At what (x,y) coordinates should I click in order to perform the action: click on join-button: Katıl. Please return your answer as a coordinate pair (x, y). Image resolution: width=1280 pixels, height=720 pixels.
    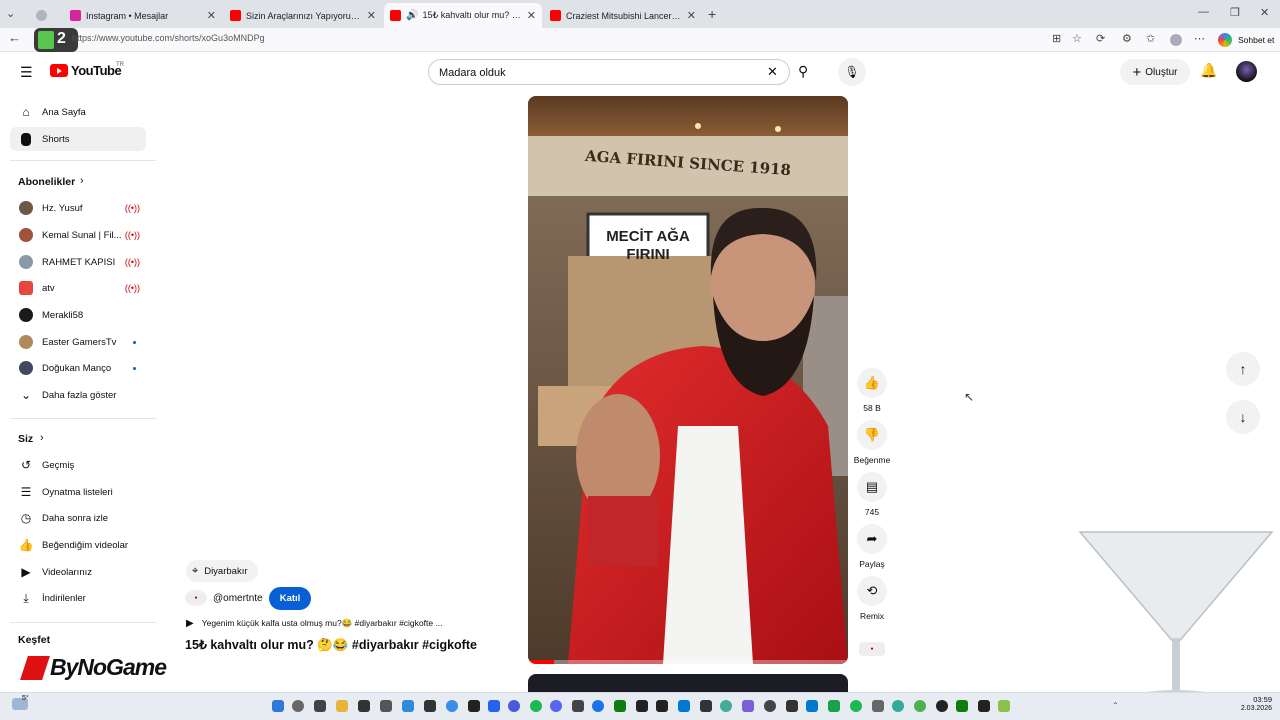
    Looking at the image, I should click on (290, 598).